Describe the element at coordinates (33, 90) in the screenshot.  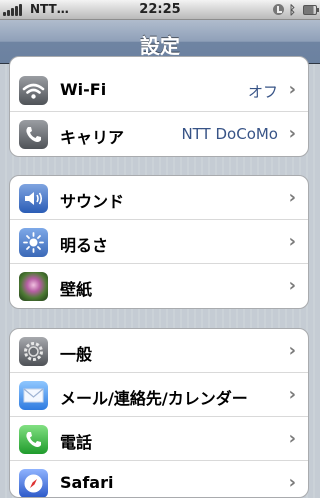
I see `wifi-icon` at that location.